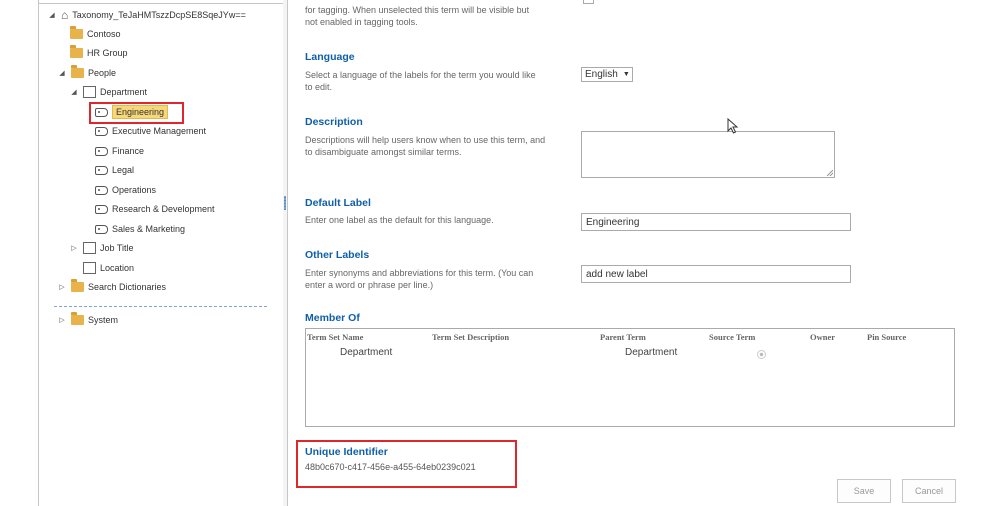 This screenshot has height=506, width=998. What do you see at coordinates (102, 73) in the screenshot?
I see `tree-node-label: People` at bounding box center [102, 73].